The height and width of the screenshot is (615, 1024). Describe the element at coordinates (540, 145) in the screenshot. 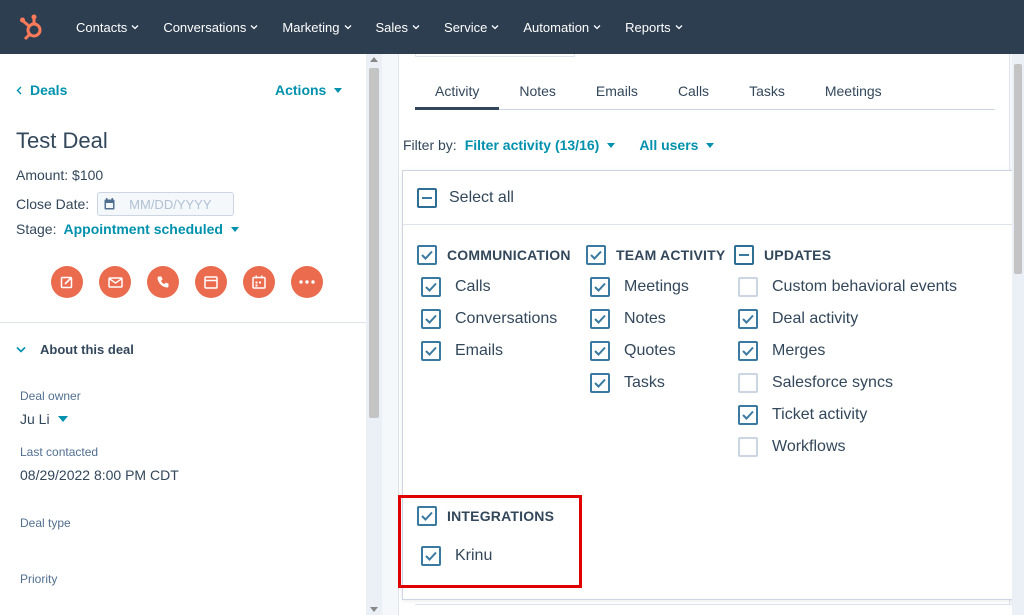

I see `filter-activity-dropdown: Filter activity (13/16)` at that location.